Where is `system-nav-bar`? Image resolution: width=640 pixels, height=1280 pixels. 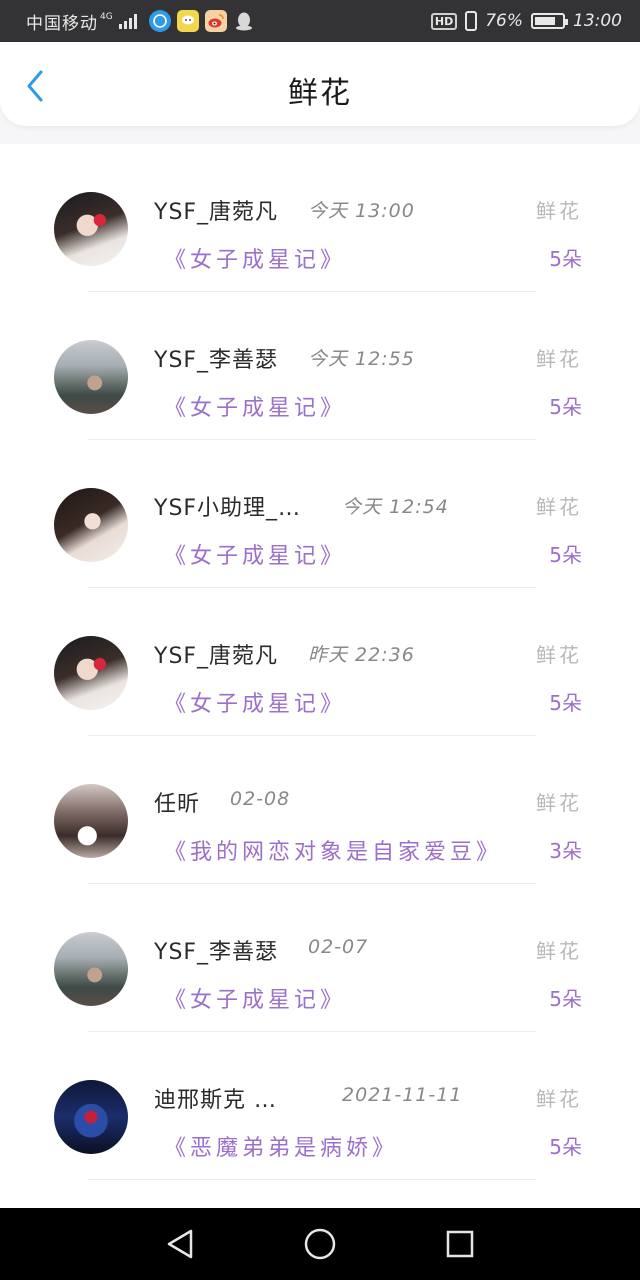 system-nav-bar is located at coordinates (320, 1244).